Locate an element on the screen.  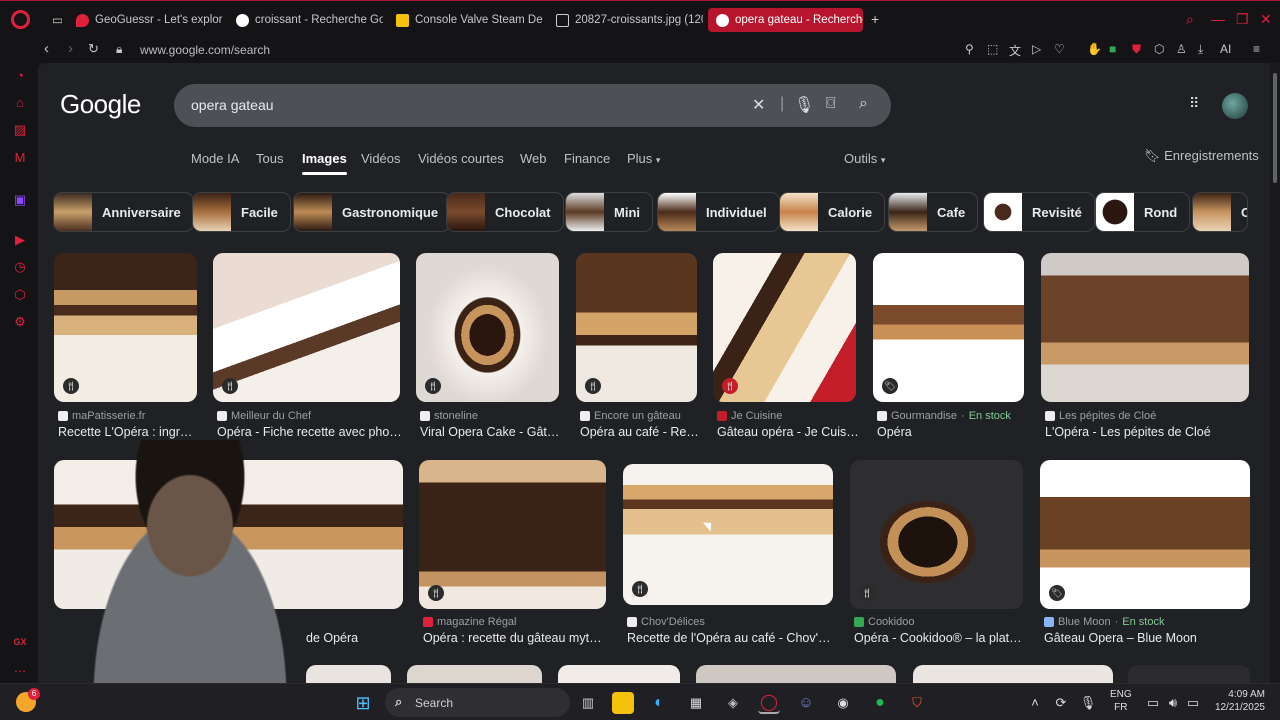
apps-grid-icon: ⠿ is located at coordinates (1194, 103).